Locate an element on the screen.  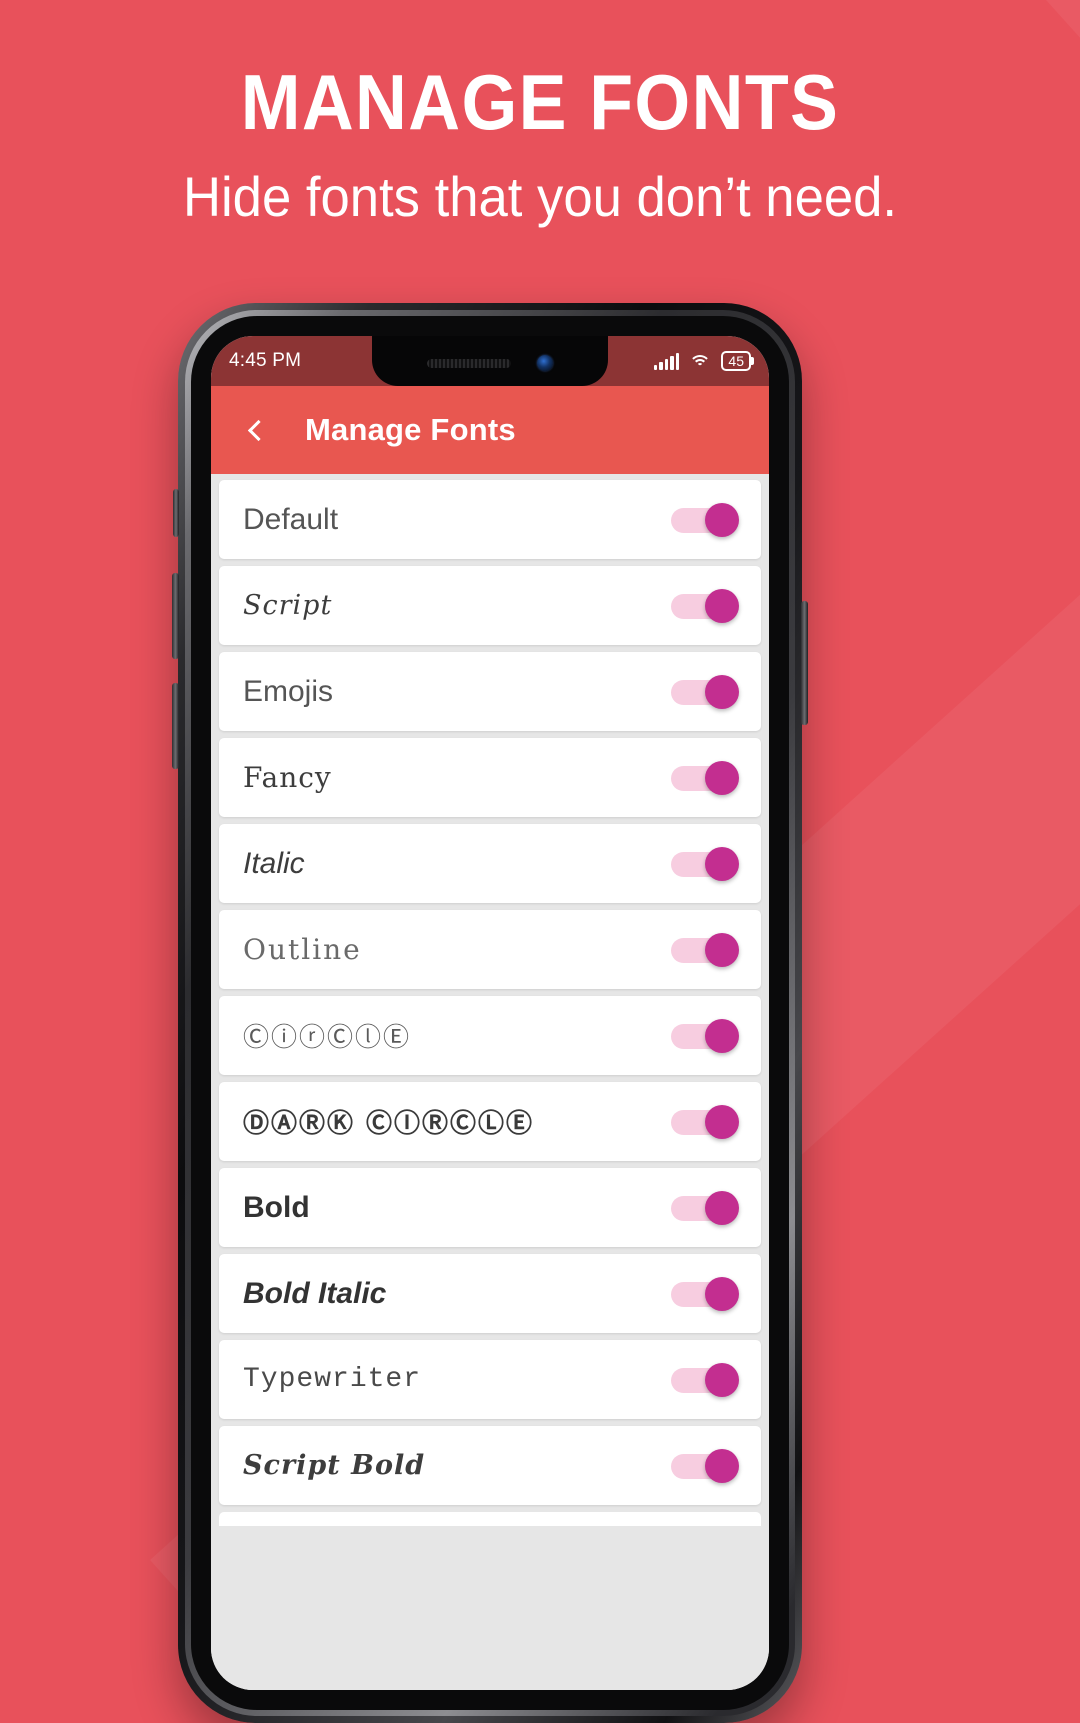
promo-subtitle: Hide fonts that you don’t need. is located at coordinates (540, 196).